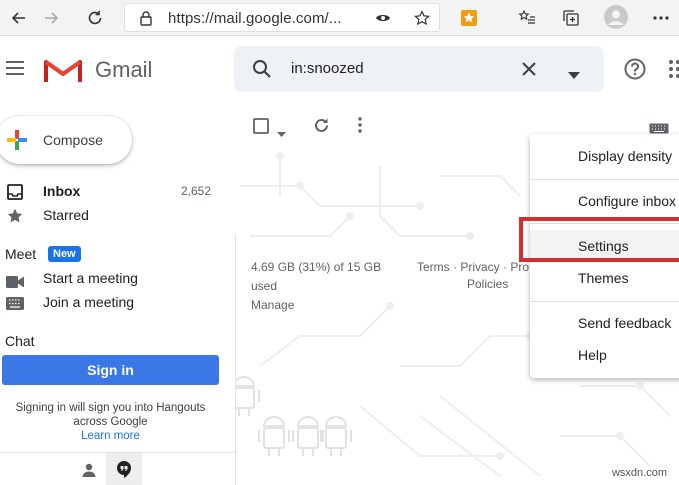 This screenshot has width=679, height=485. Describe the element at coordinates (529, 71) in the screenshot. I see `clear-search-icon` at that location.